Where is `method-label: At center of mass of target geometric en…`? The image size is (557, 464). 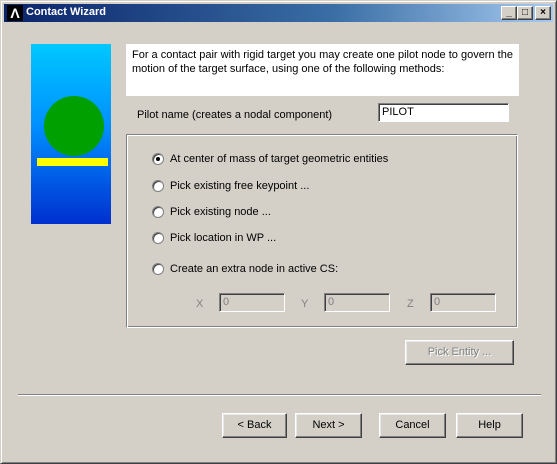
method-label: At center of mass of target geometric en… is located at coordinates (279, 159).